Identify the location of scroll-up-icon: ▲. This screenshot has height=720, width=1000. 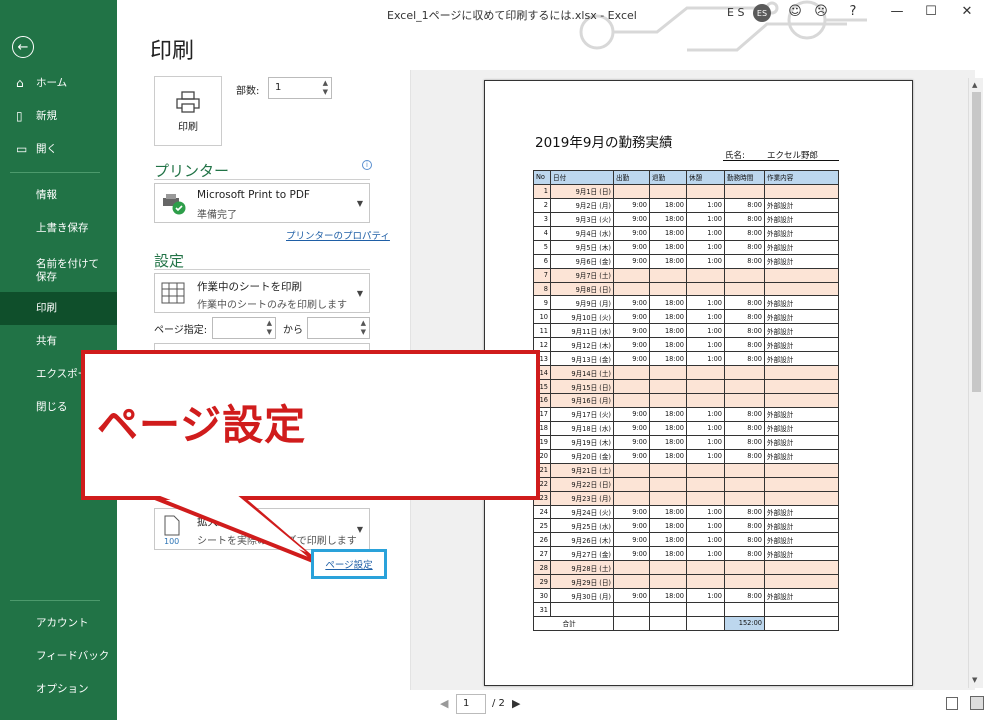
(974, 85).